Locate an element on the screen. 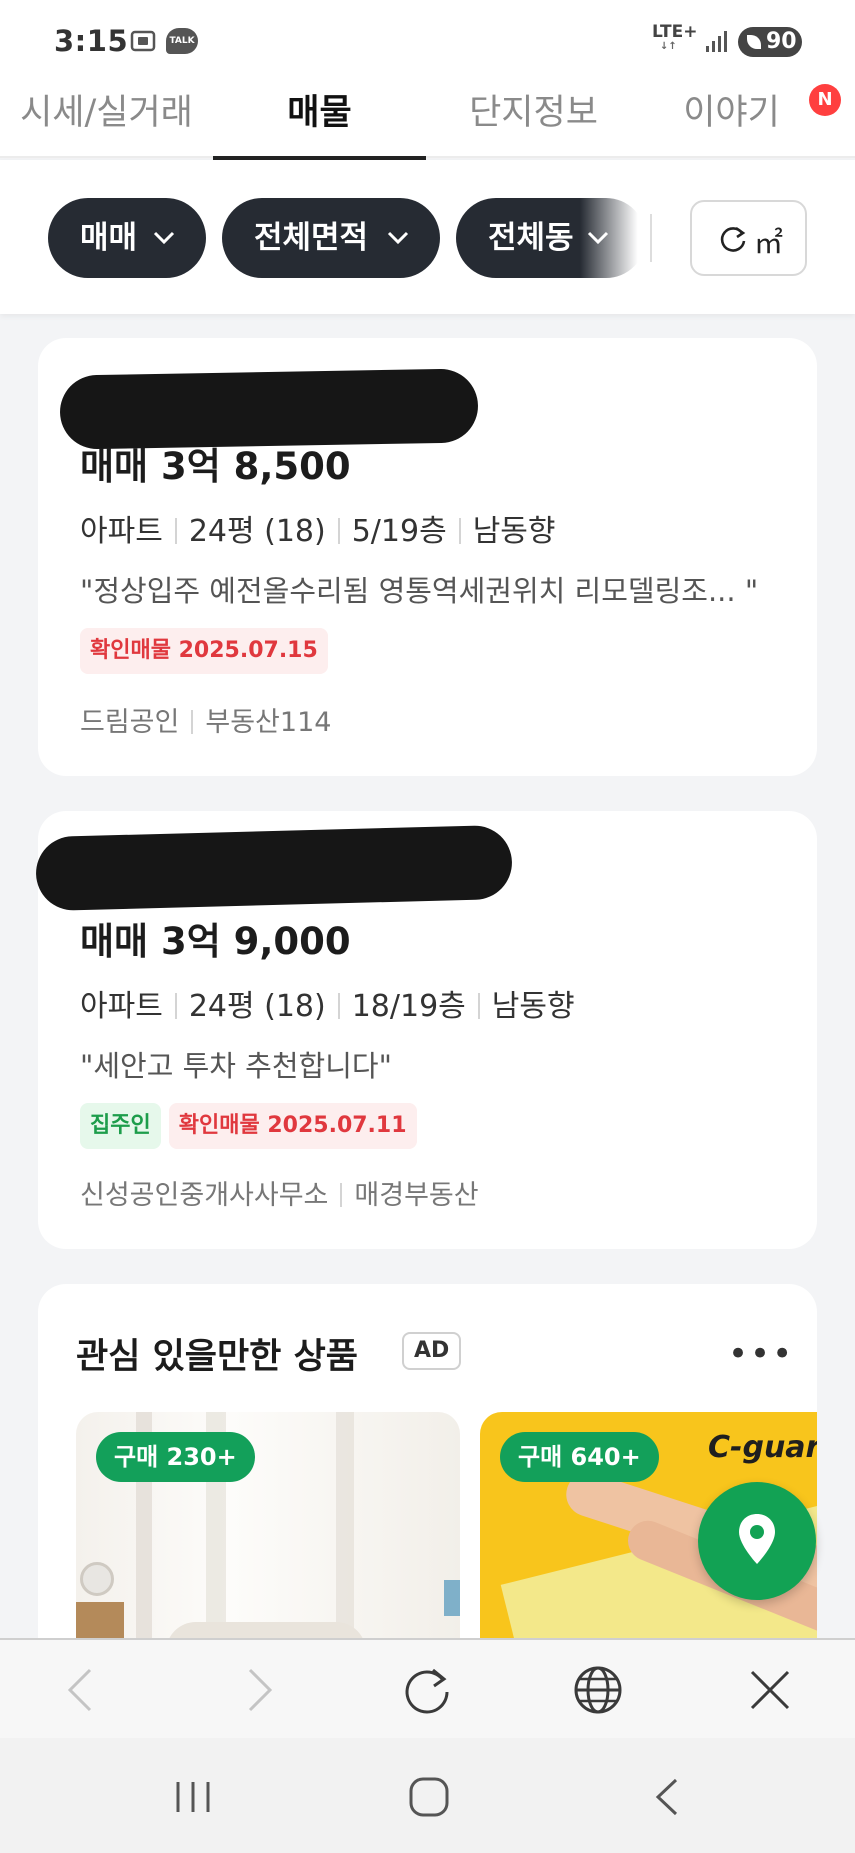 The height and width of the screenshot is (1853, 855). browser-toolbar is located at coordinates (427, 1688).